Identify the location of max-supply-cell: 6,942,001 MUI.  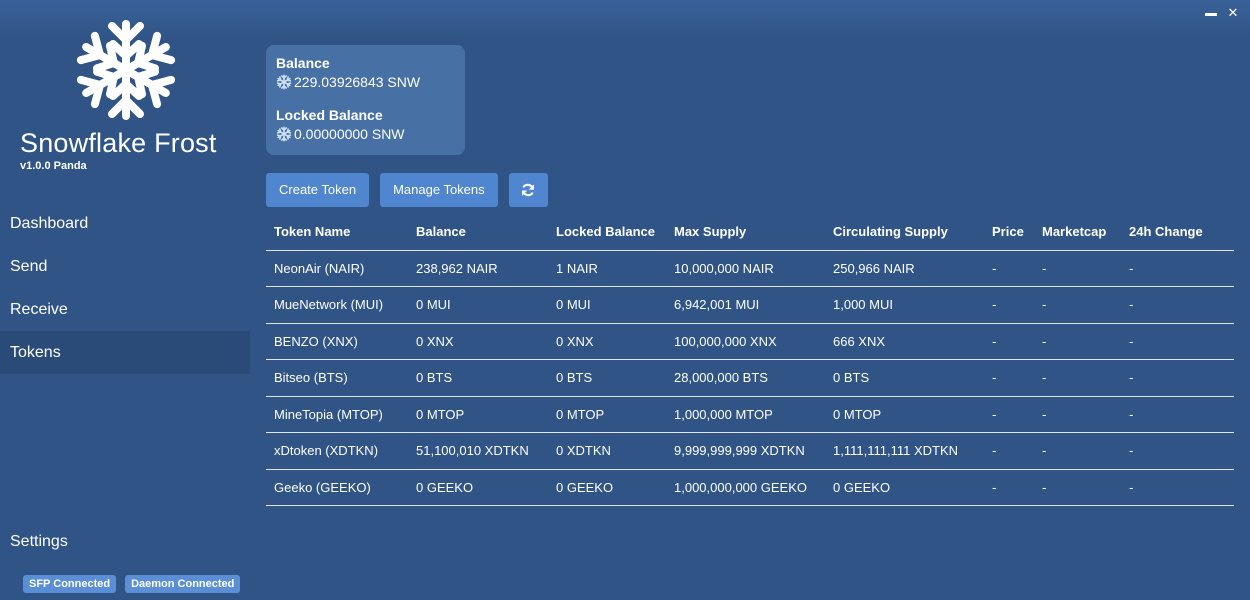
(745, 304).